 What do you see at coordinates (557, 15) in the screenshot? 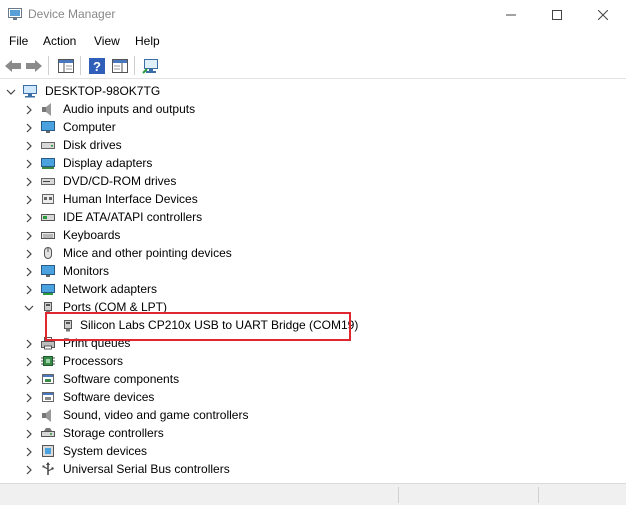
I see `maximize-button` at bounding box center [557, 15].